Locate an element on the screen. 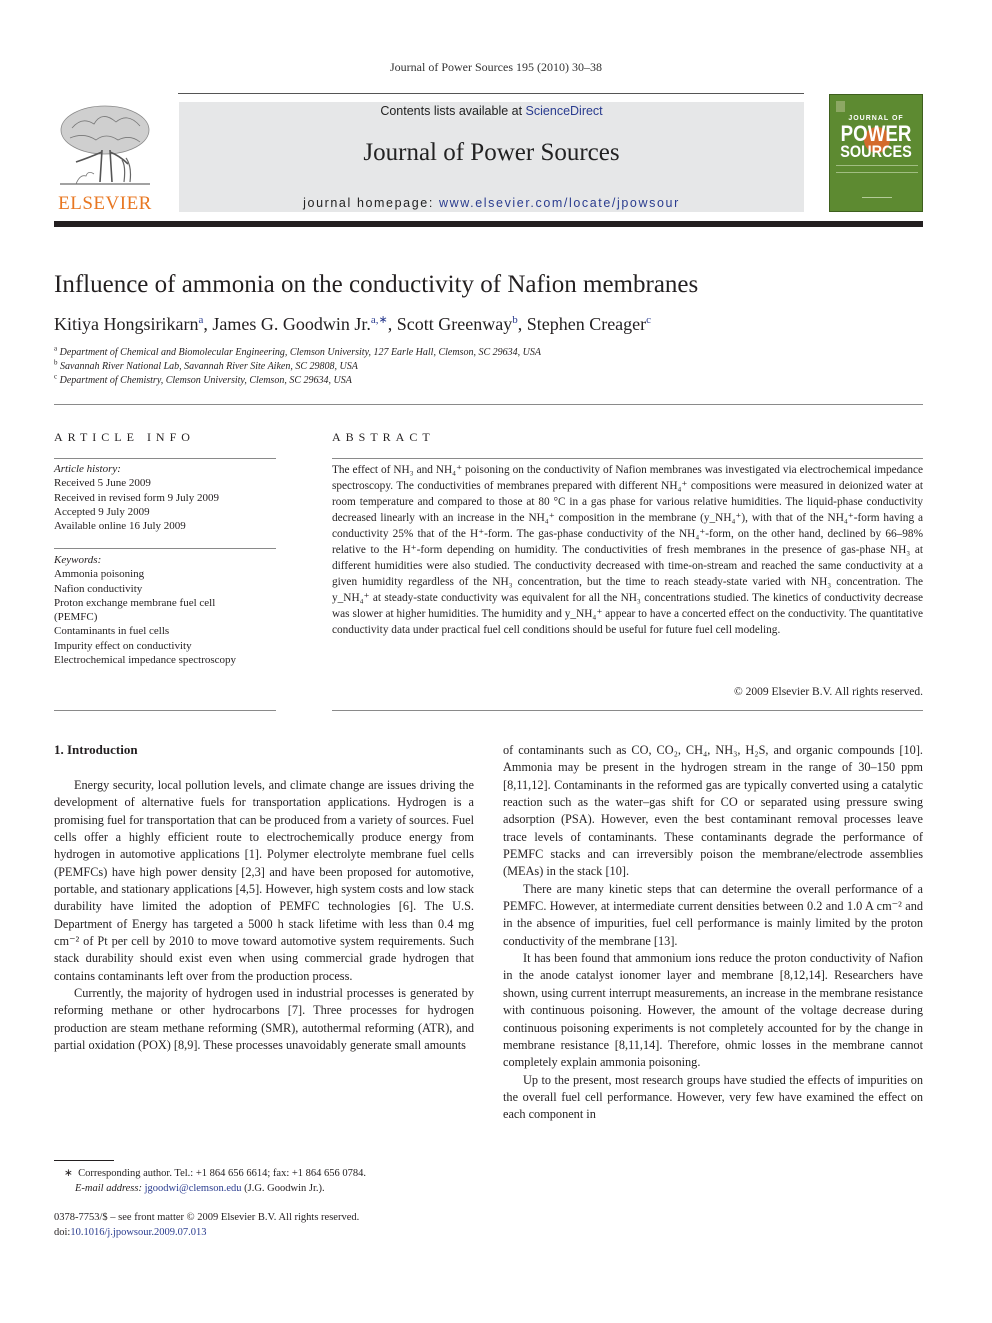 The height and width of the screenshot is (1323, 992). email-suffix: (J.G. Goodwin Jr.). is located at coordinates (284, 1188).